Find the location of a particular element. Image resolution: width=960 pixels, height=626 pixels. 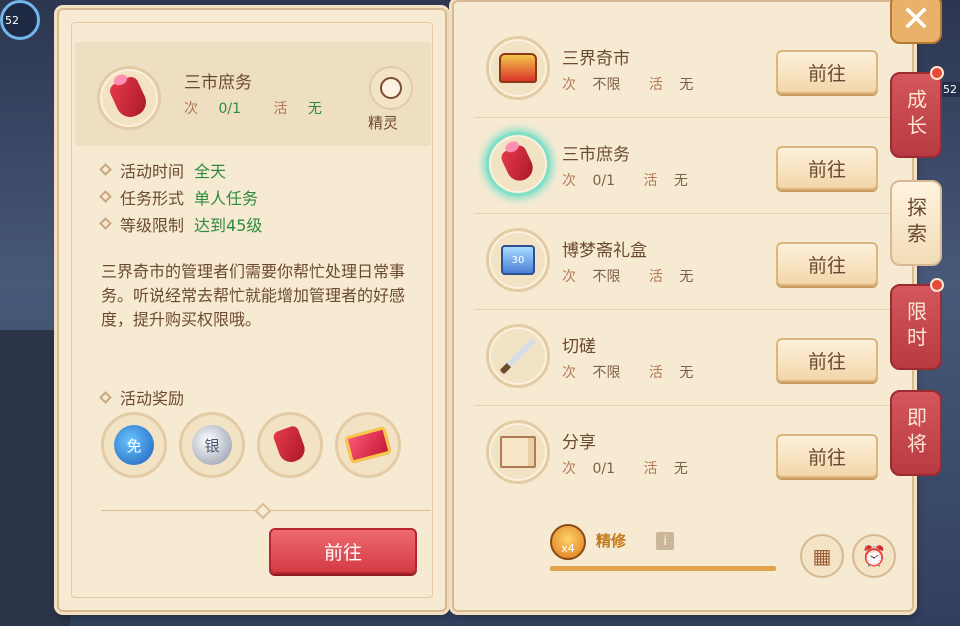

activity-name: 三市庶务 is located at coordinates (596, 155).